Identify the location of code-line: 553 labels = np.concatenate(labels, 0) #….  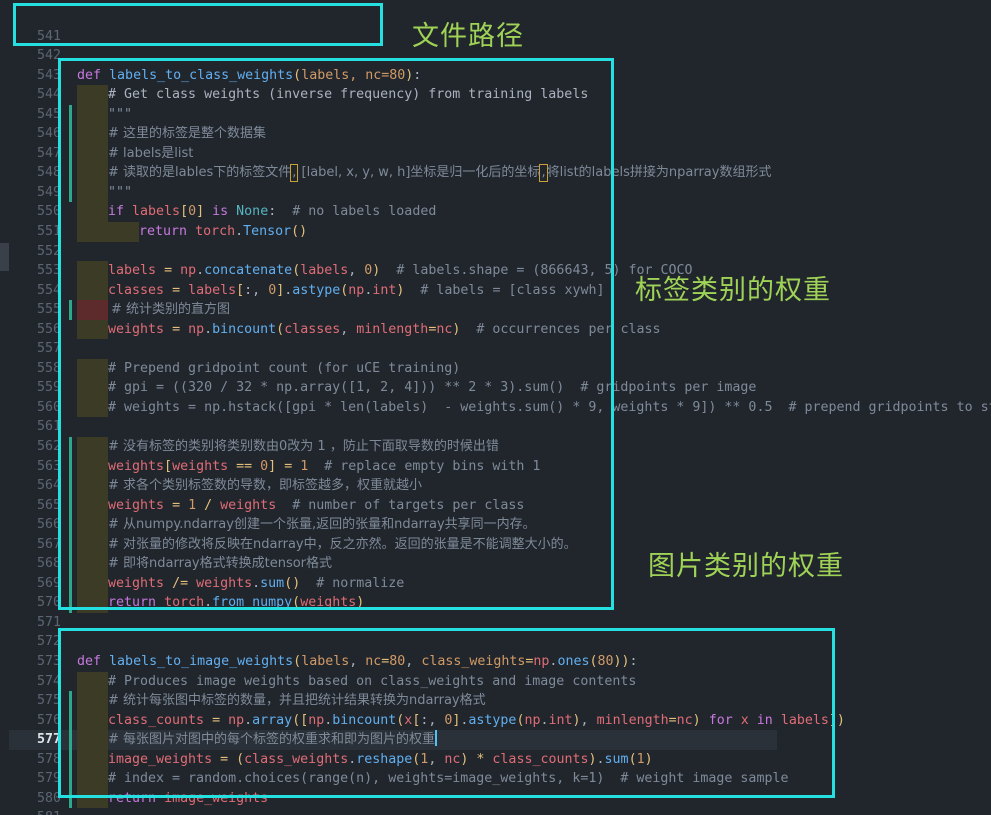
(500, 271).